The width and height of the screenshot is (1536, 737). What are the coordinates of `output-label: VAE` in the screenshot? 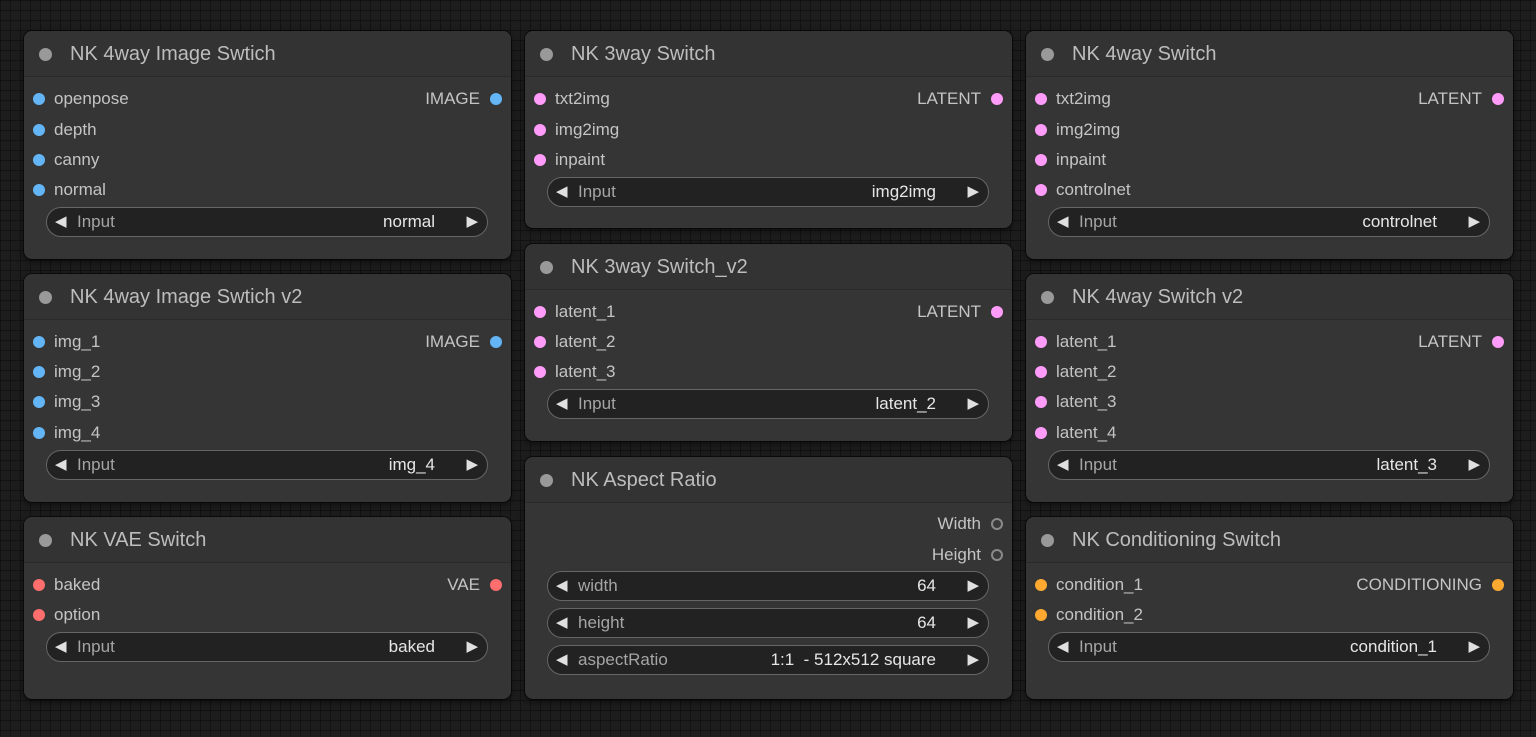 It's located at (463, 584).